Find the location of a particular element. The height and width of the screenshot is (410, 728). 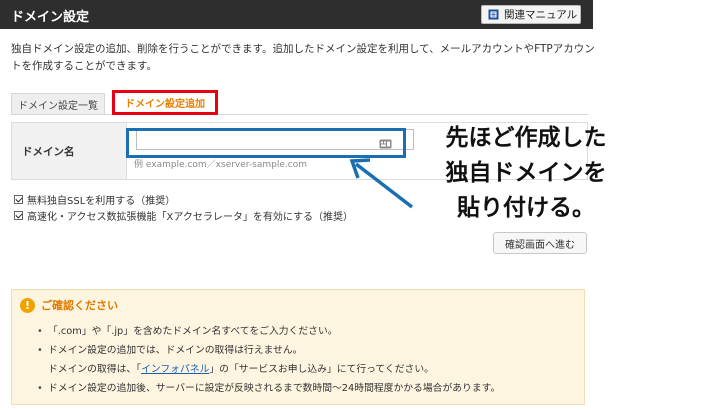

related-manual-button: 関連マニュアル is located at coordinates (531, 14).